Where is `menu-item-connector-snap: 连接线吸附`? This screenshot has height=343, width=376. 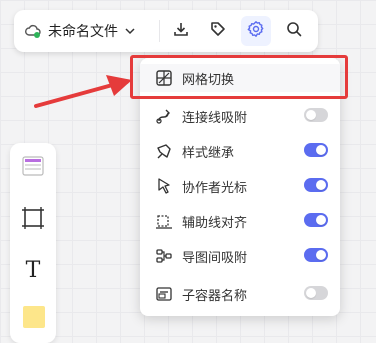
menu-item-connector-snap: 连接线吸附 is located at coordinates (240, 116).